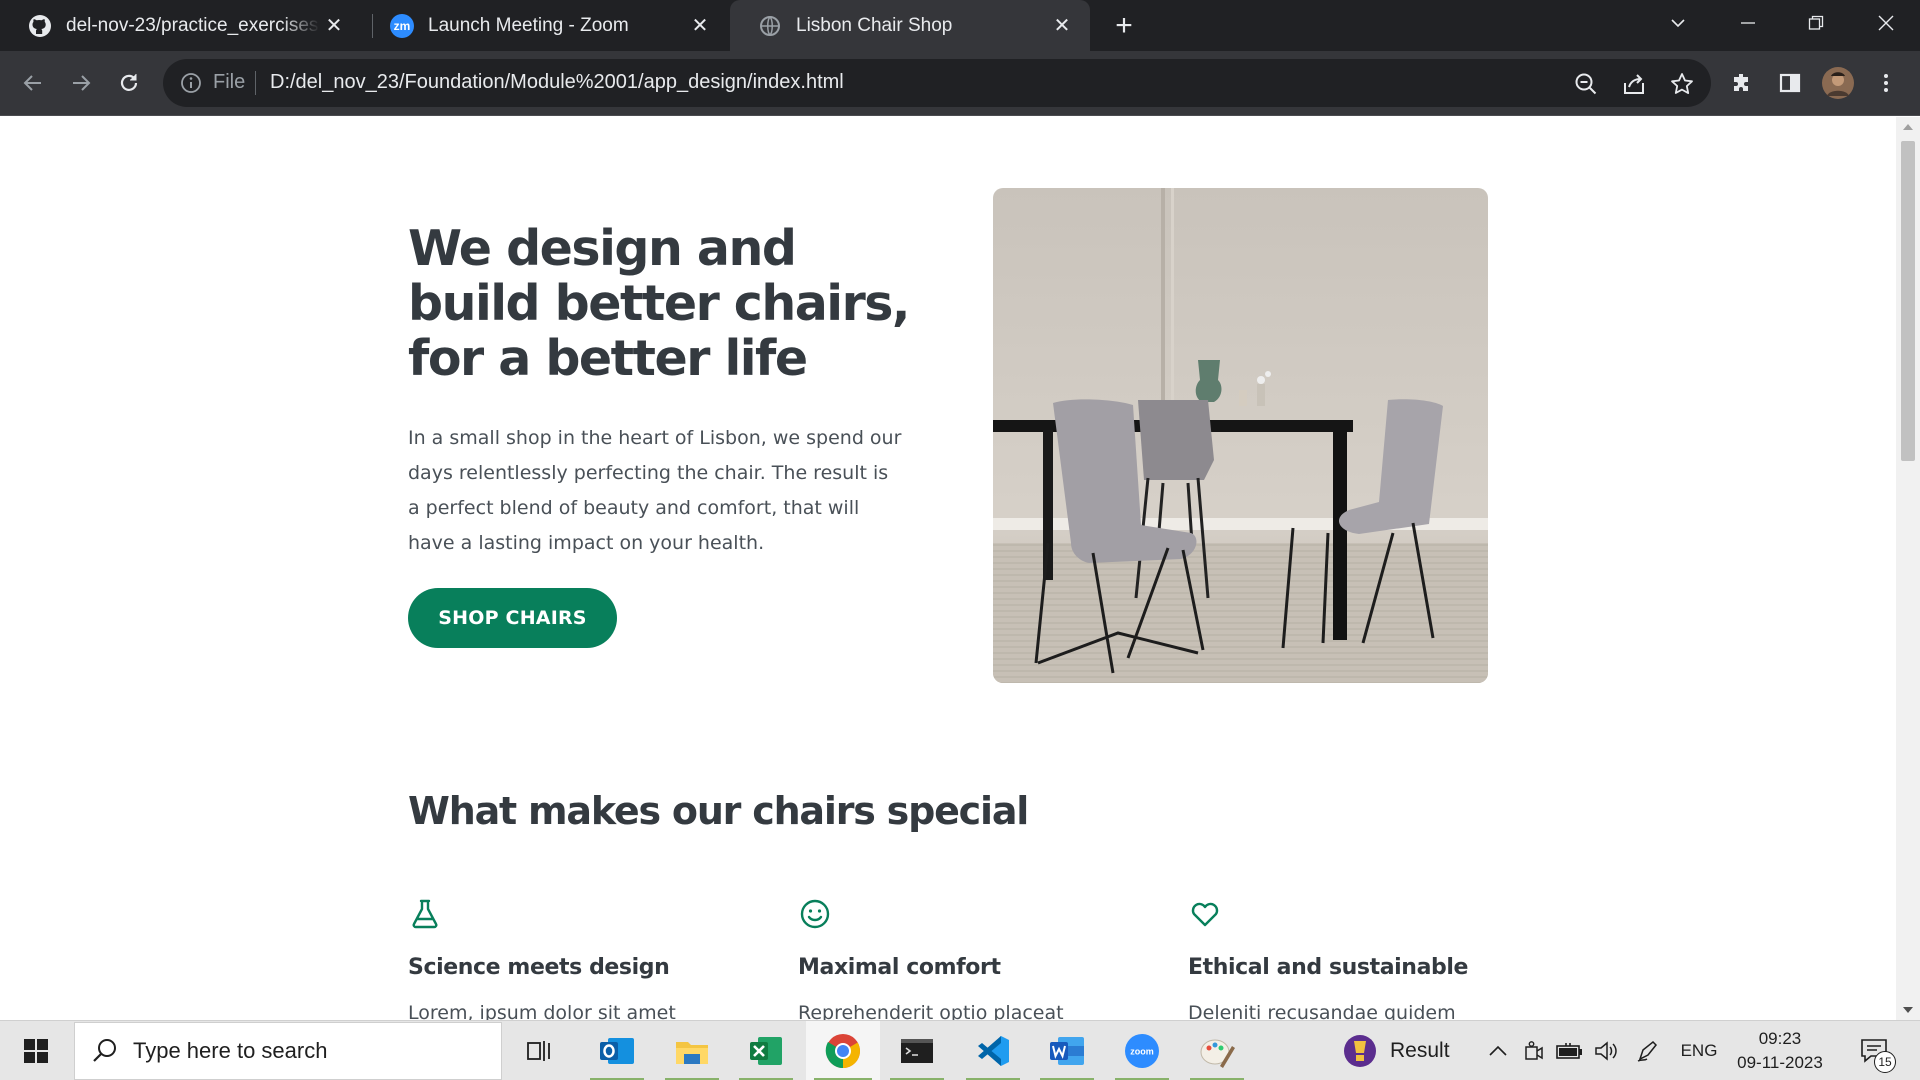  Describe the element at coordinates (1885, 1062) in the screenshot. I see `notification-count-badge: 15` at that location.